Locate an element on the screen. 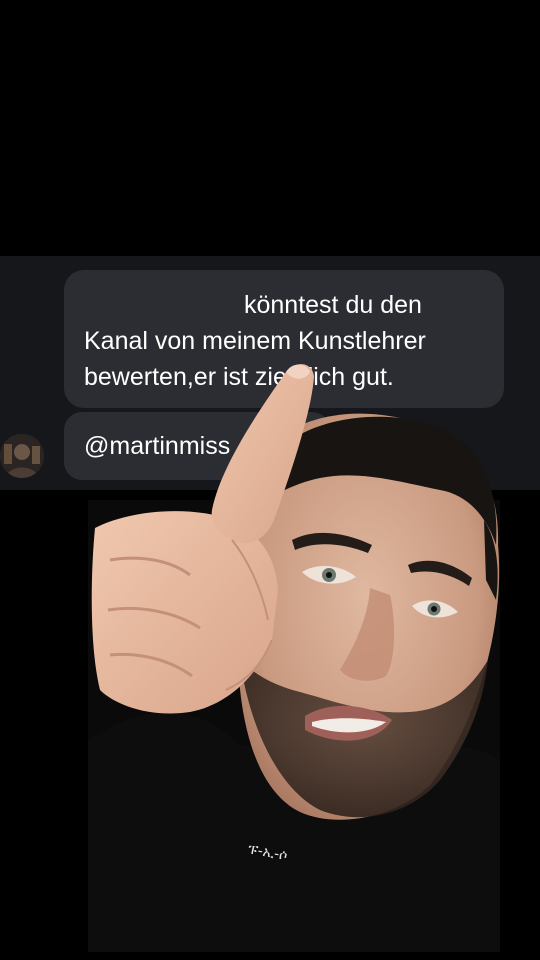 Image resolution: width=540 pixels, height=960 pixels. comment-text-line-1: könntest du den is located at coordinates (333, 305).